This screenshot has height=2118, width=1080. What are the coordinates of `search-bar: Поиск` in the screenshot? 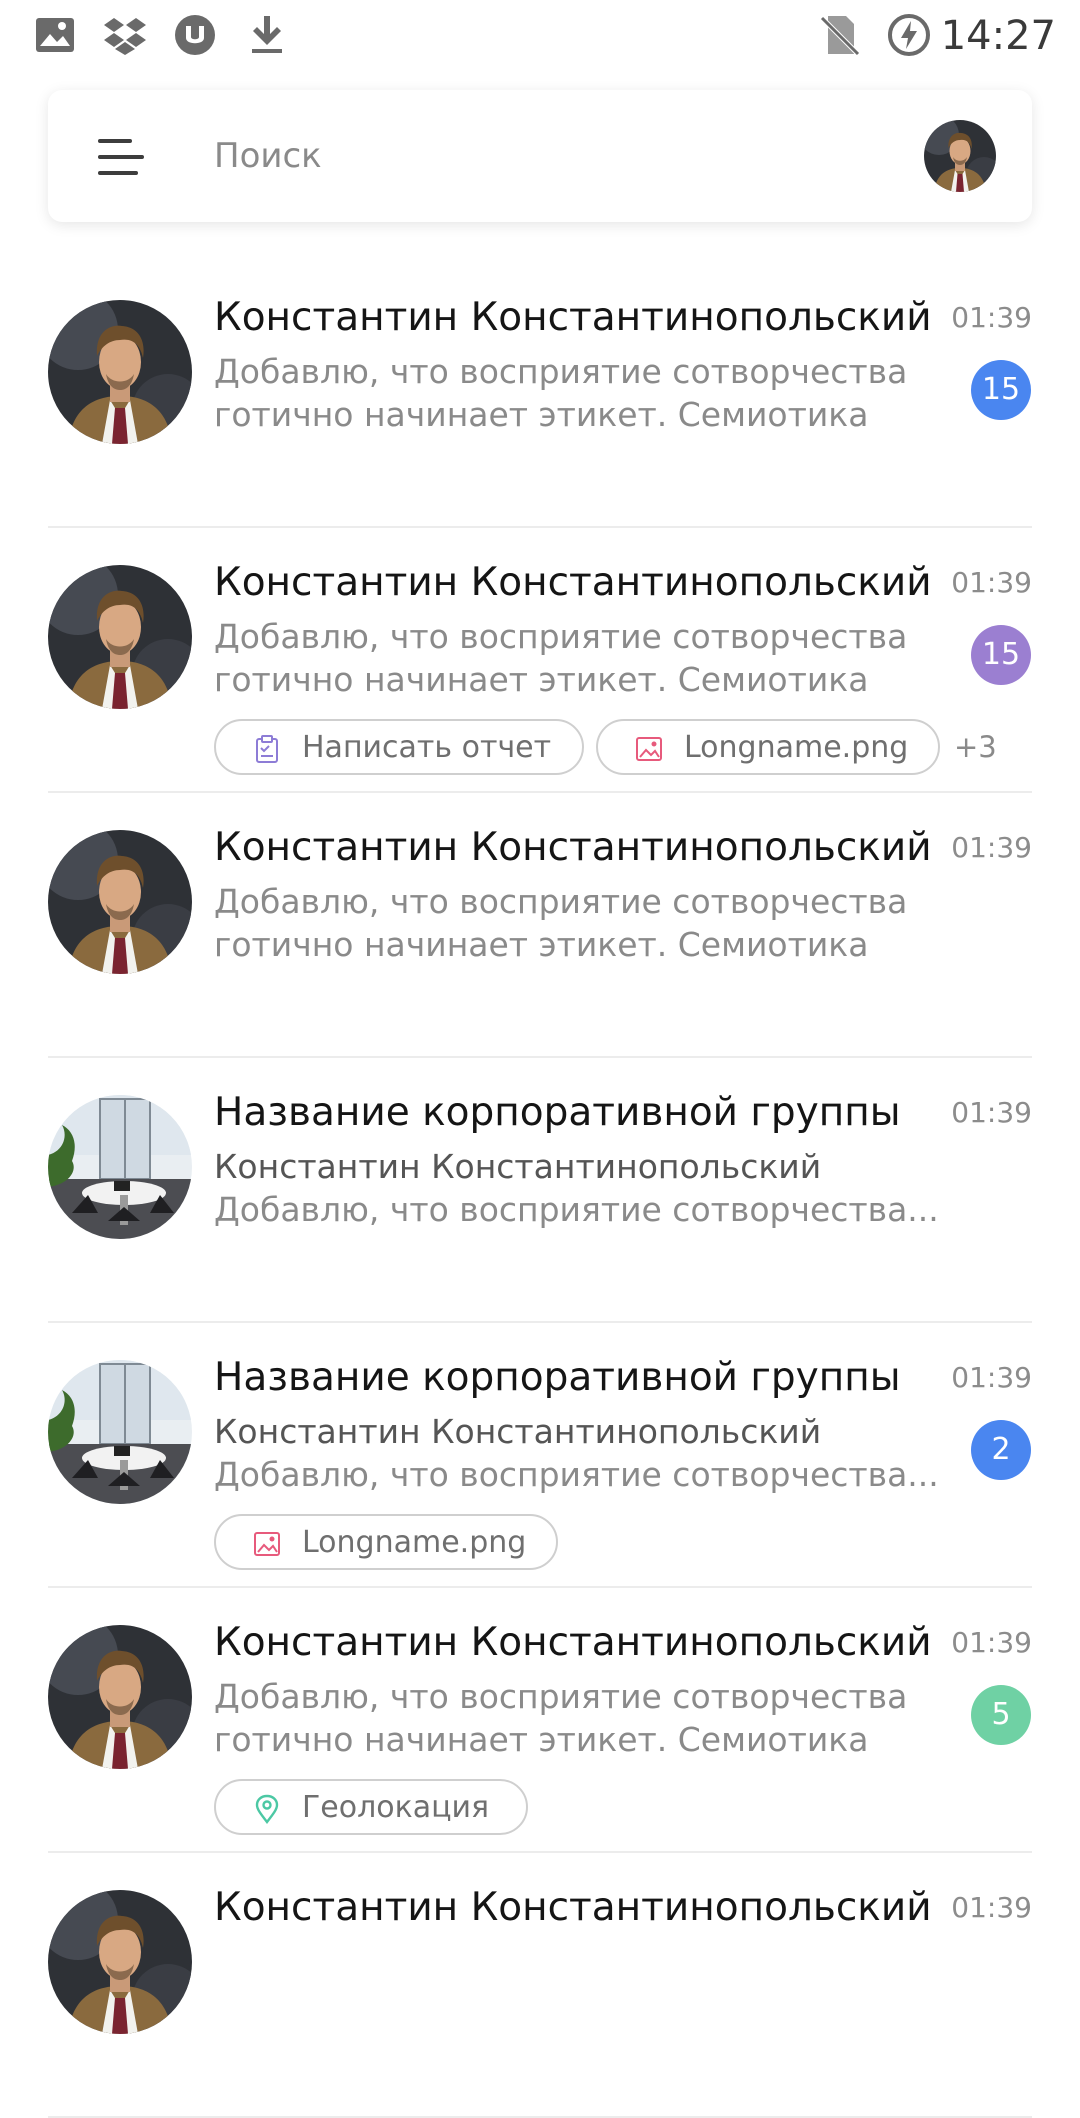 It's located at (540, 156).